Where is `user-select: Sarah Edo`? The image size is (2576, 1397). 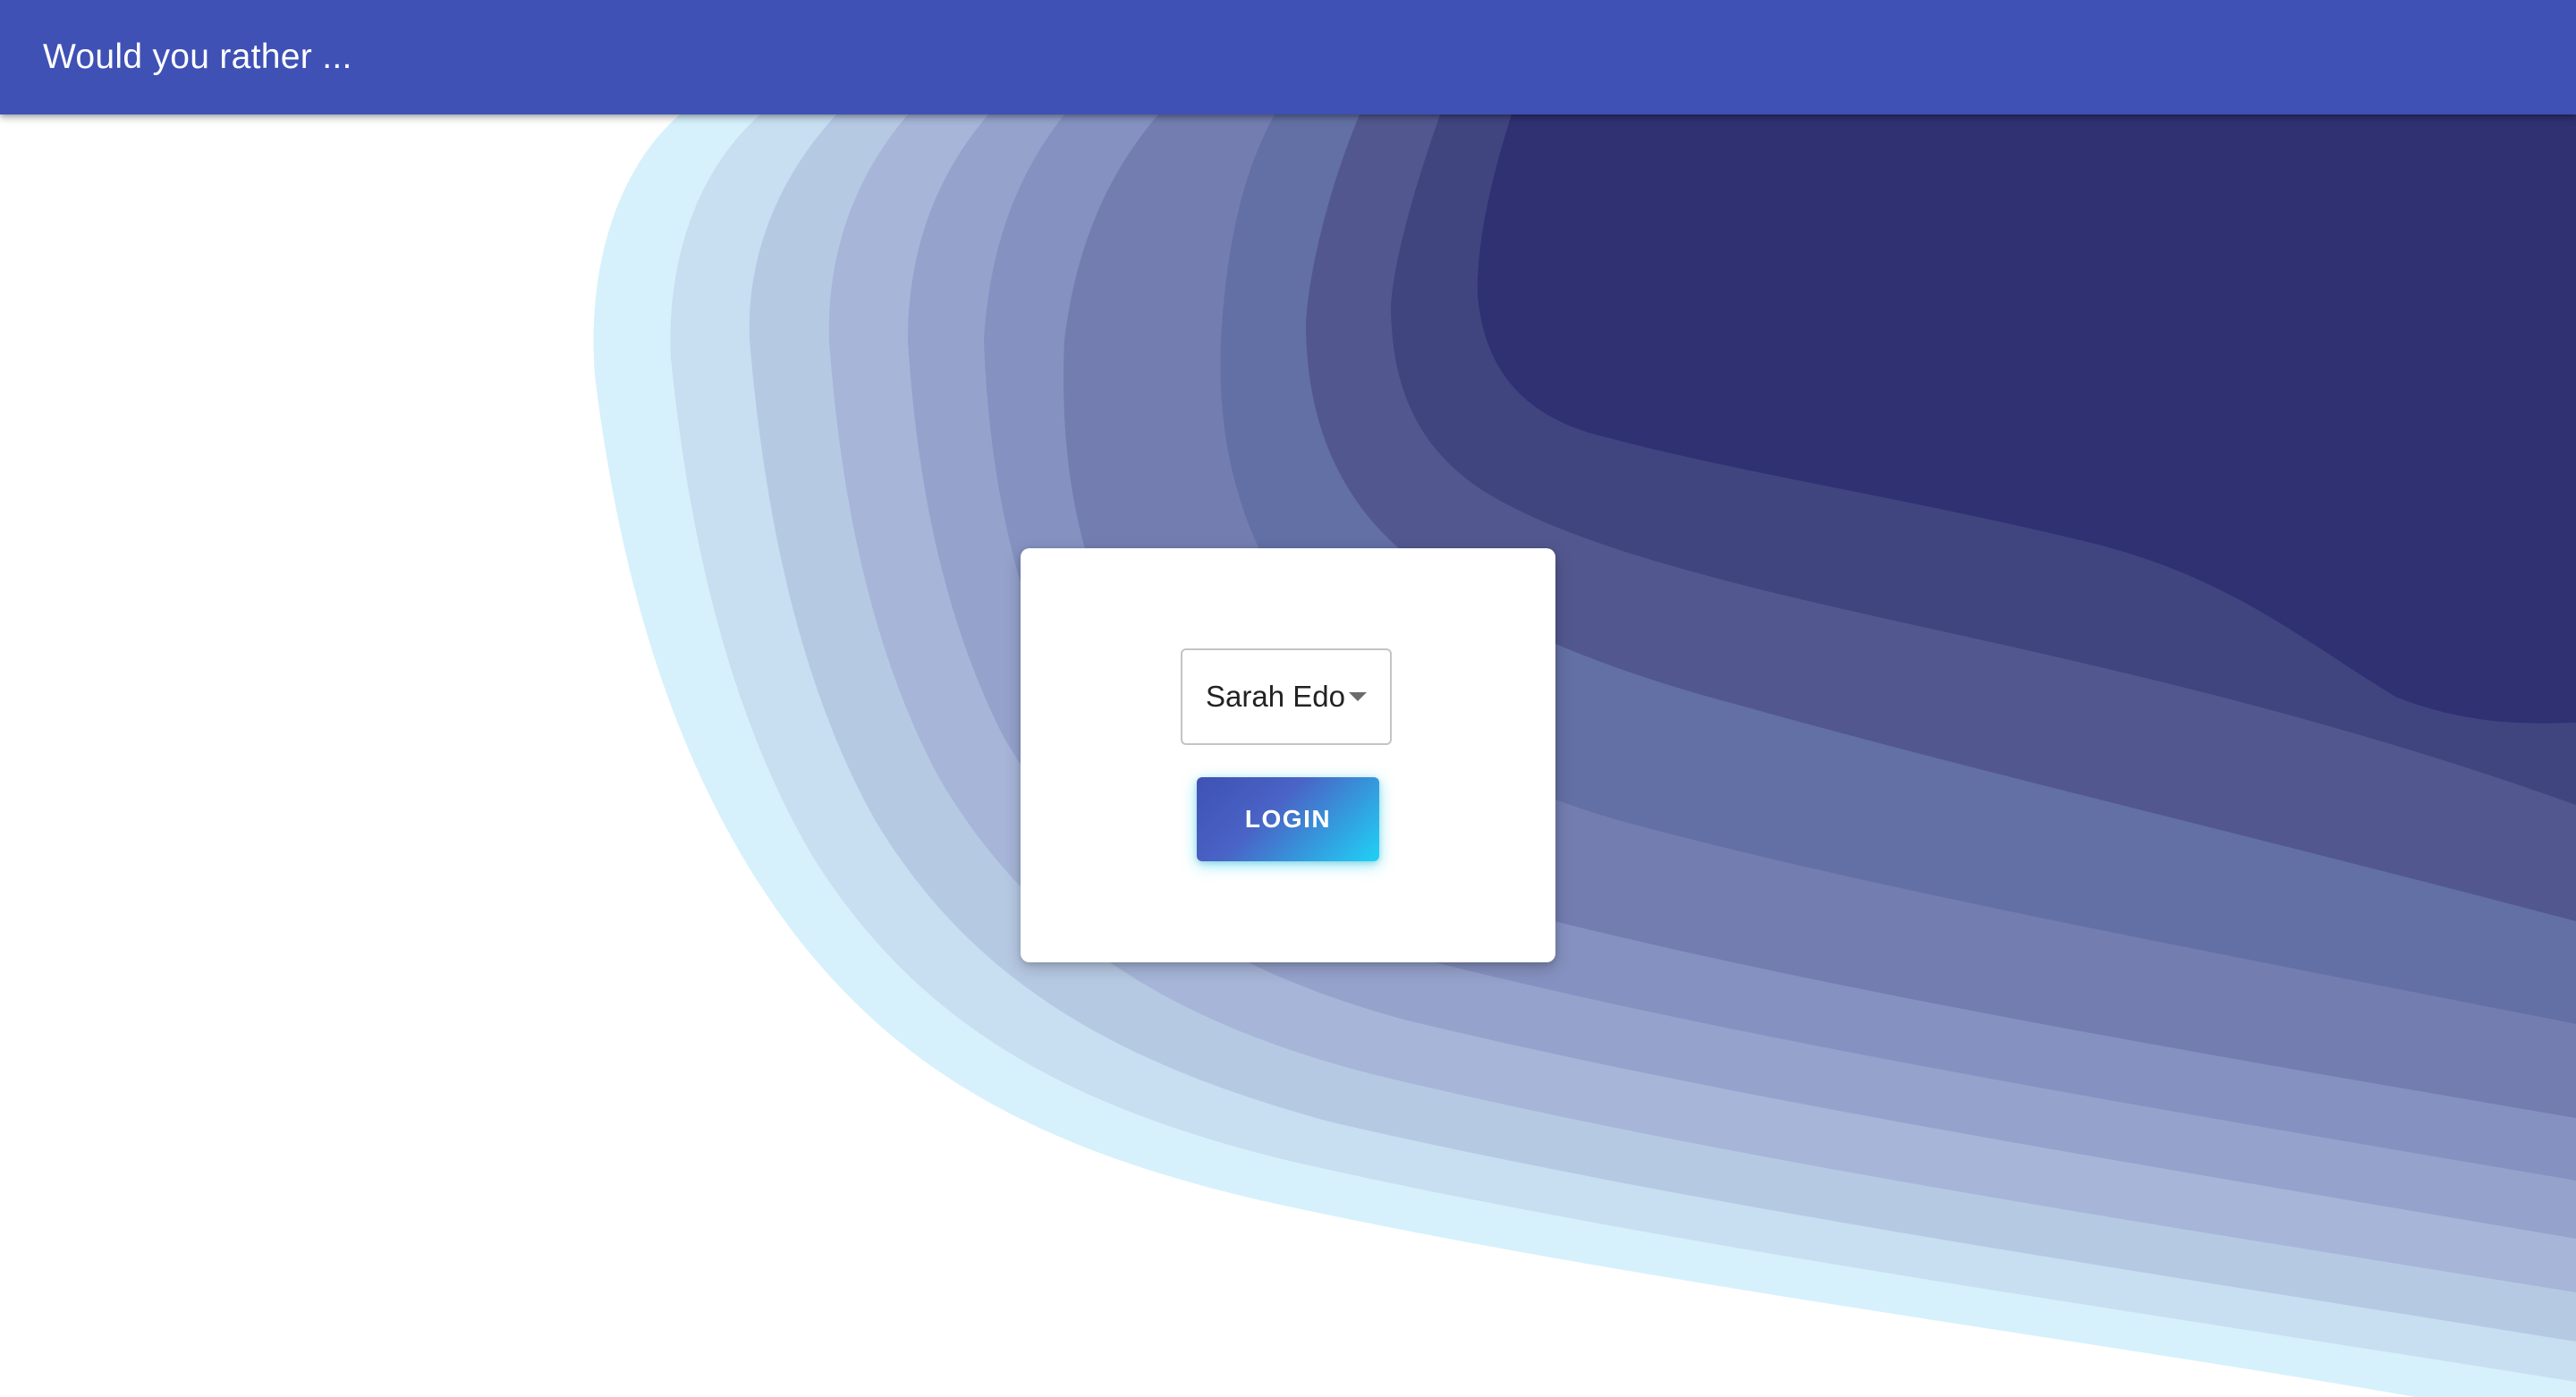 user-select: Sarah Edo is located at coordinates (1286, 697).